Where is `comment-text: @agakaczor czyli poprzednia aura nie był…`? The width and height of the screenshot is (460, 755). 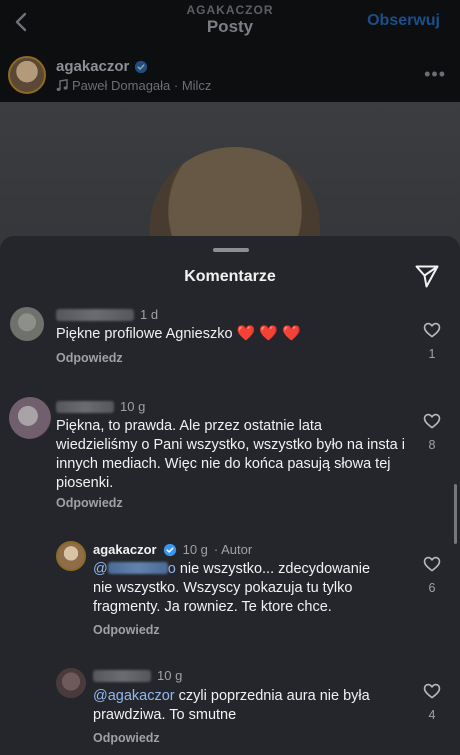
comment-text: @agakaczor czyli poprzednia aura nie był… is located at coordinates (231, 705).